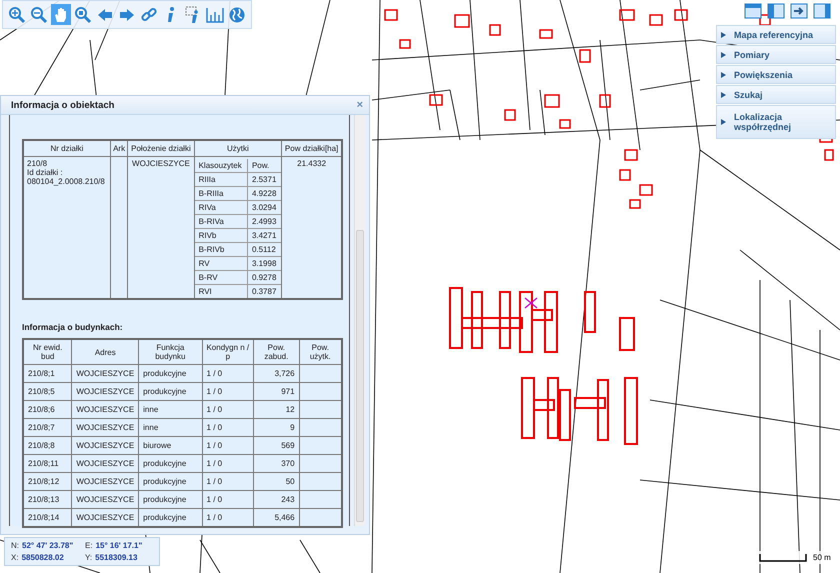  I want to click on magnifier-icon, so click(83, 15).